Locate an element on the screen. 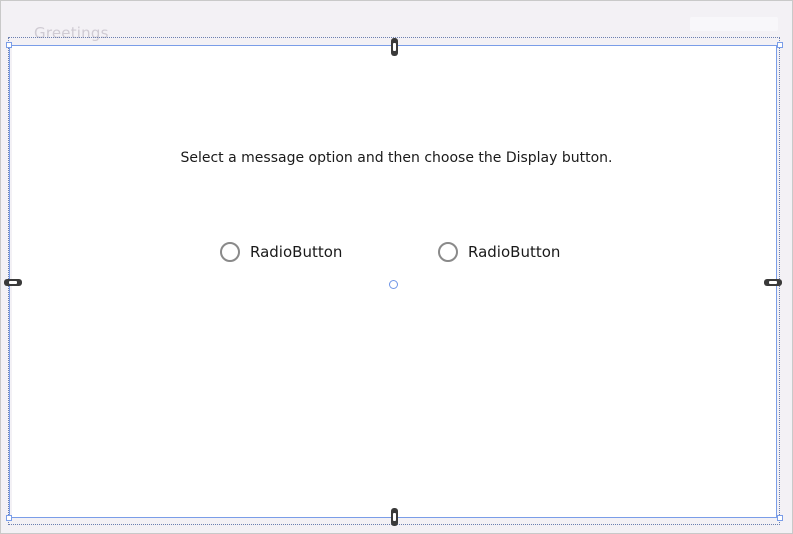  center-point-icon is located at coordinates (393, 284).